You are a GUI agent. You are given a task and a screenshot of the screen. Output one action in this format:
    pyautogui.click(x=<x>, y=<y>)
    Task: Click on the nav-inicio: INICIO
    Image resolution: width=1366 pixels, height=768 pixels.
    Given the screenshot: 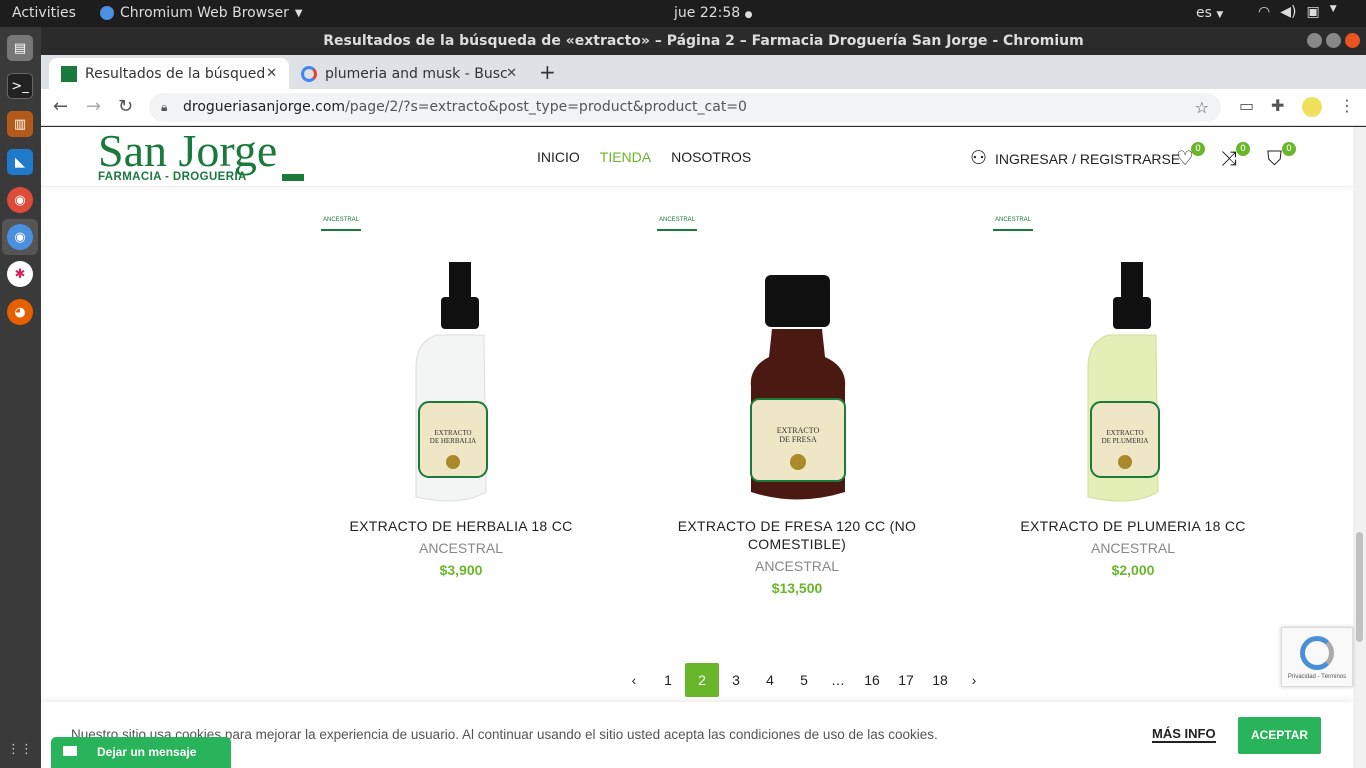 What is the action you would take?
    pyautogui.click(x=558, y=157)
    